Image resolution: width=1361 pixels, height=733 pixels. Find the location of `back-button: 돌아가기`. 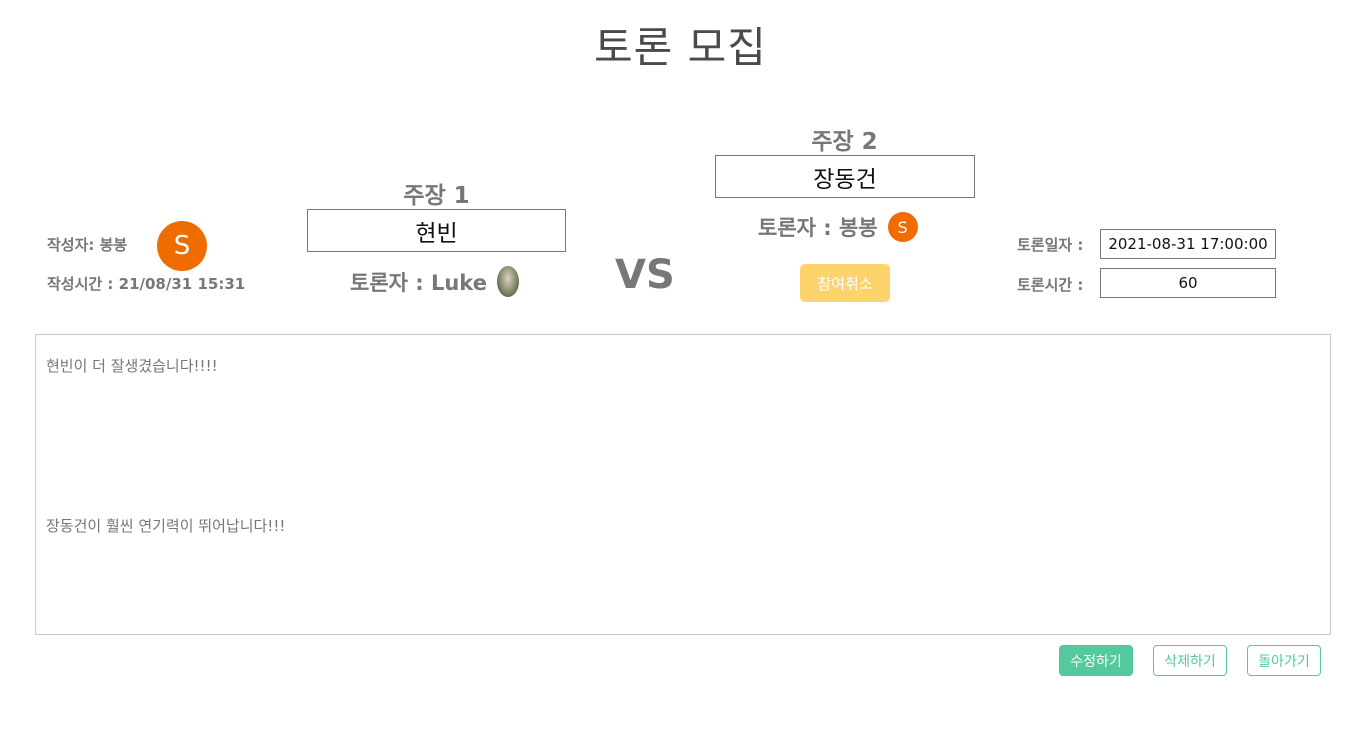

back-button: 돌아가기 is located at coordinates (1284, 660).